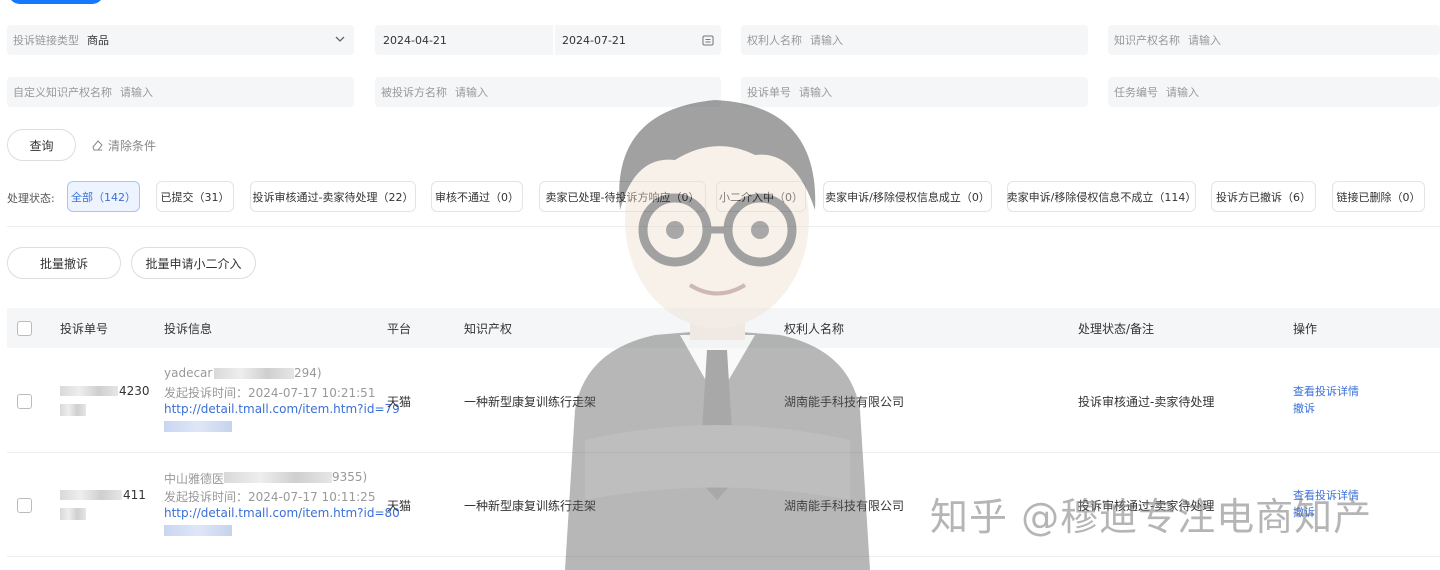 This screenshot has height=570, width=1440. Describe the element at coordinates (64, 263) in the screenshot. I see `bulk-withdraw-button: 批量撤诉` at that location.